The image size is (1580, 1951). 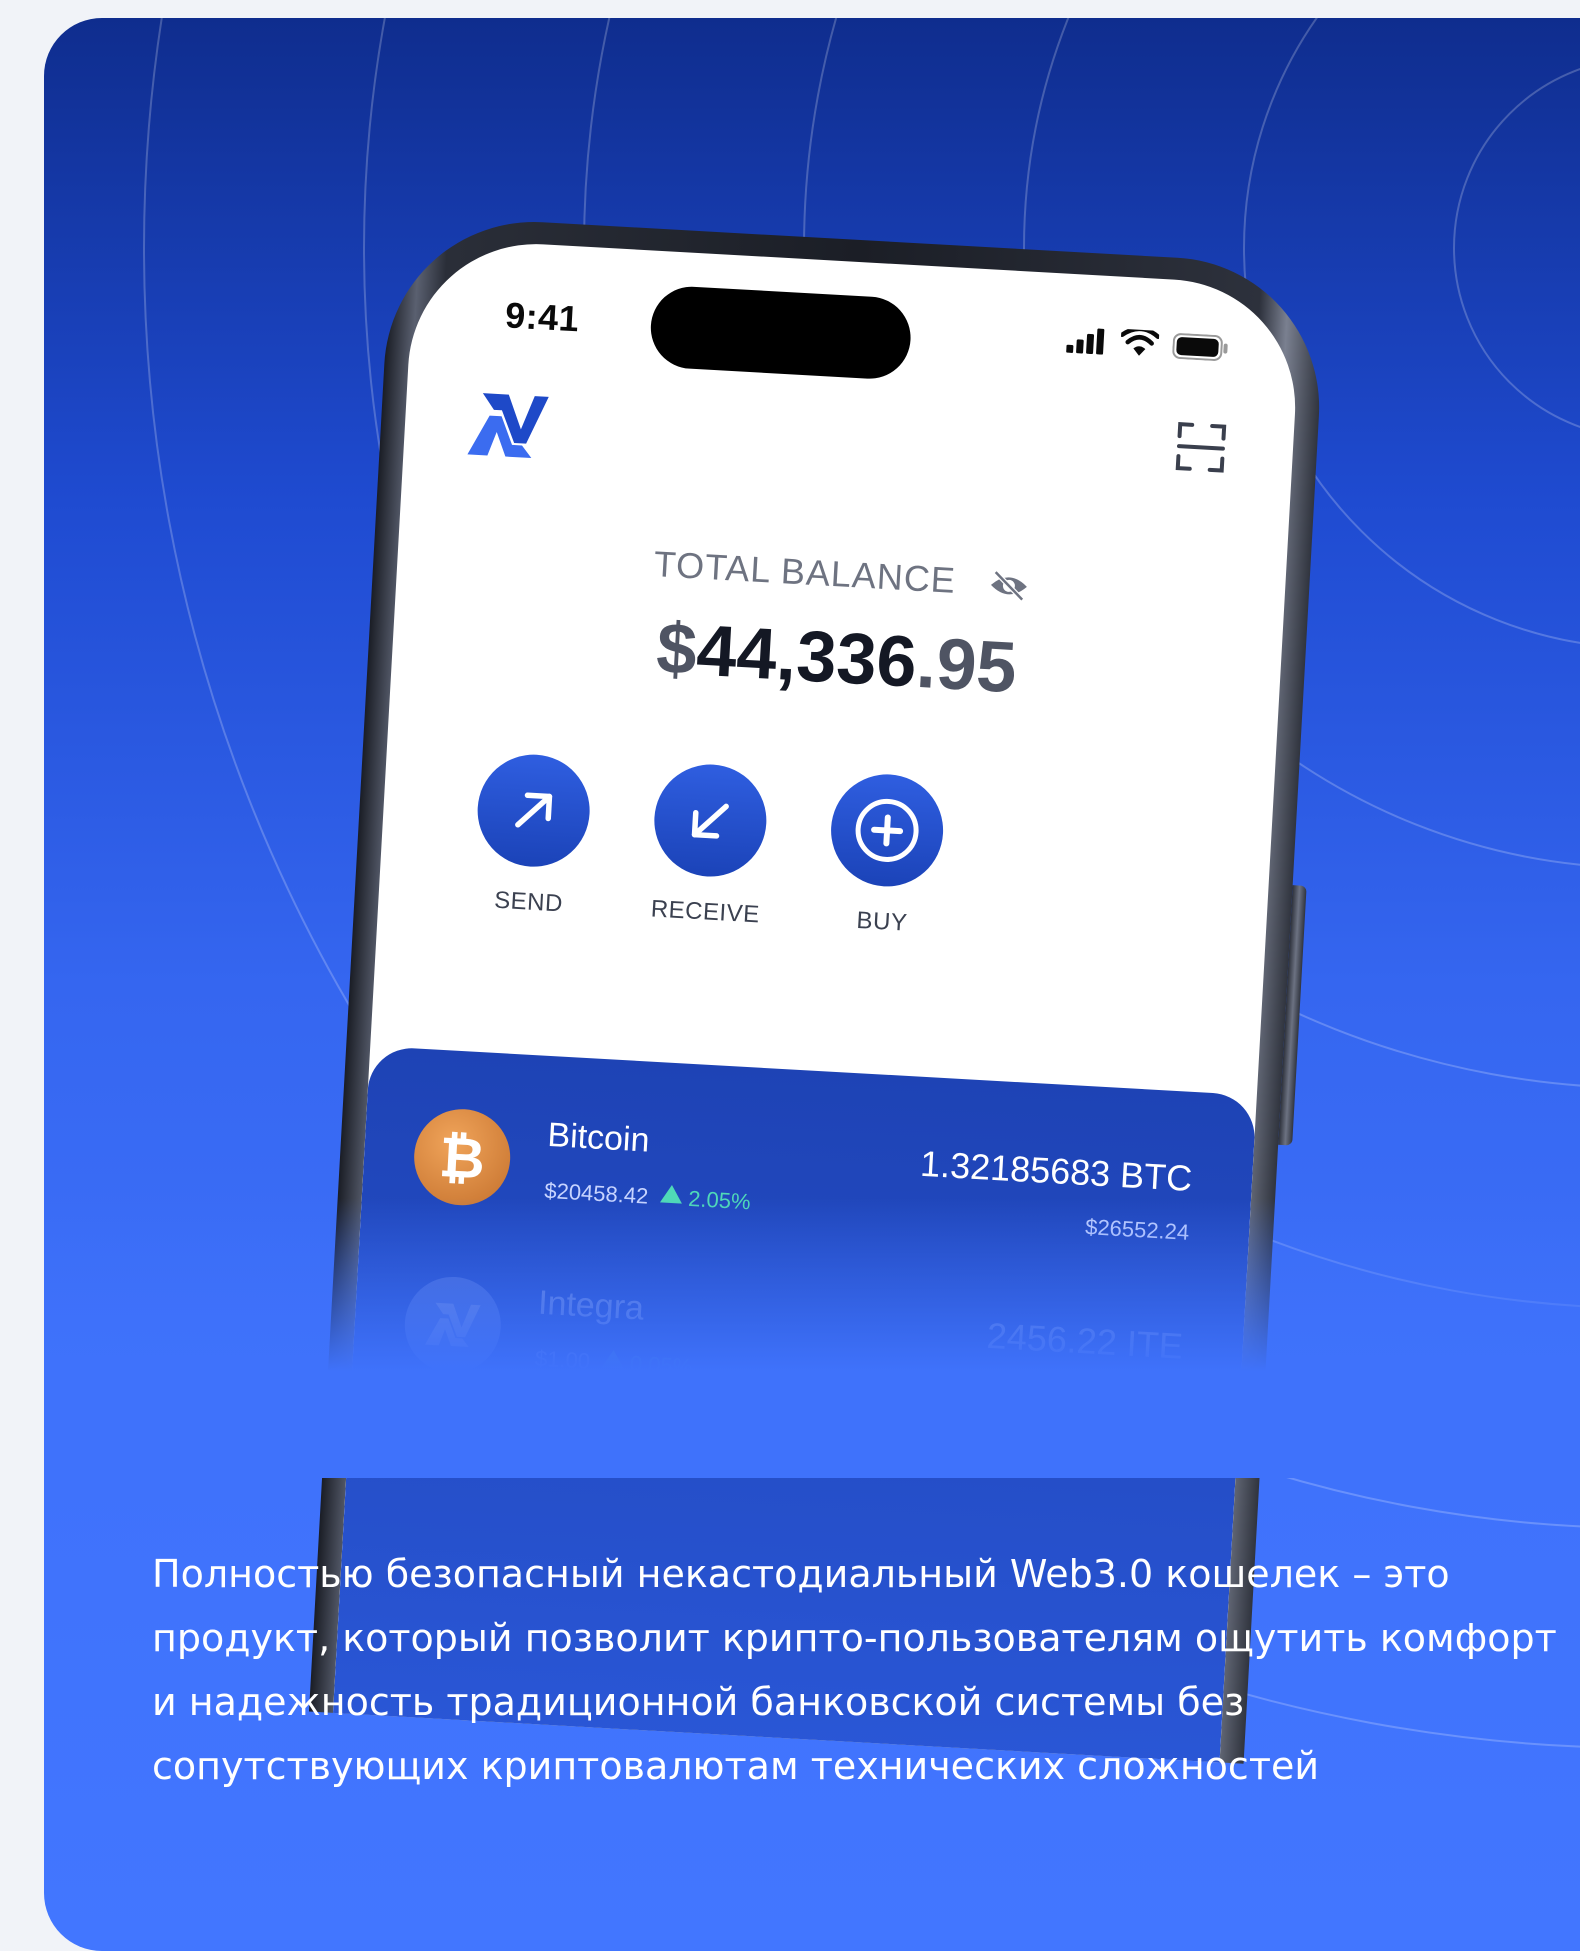 I want to click on send-label: SEND, so click(x=528, y=902).